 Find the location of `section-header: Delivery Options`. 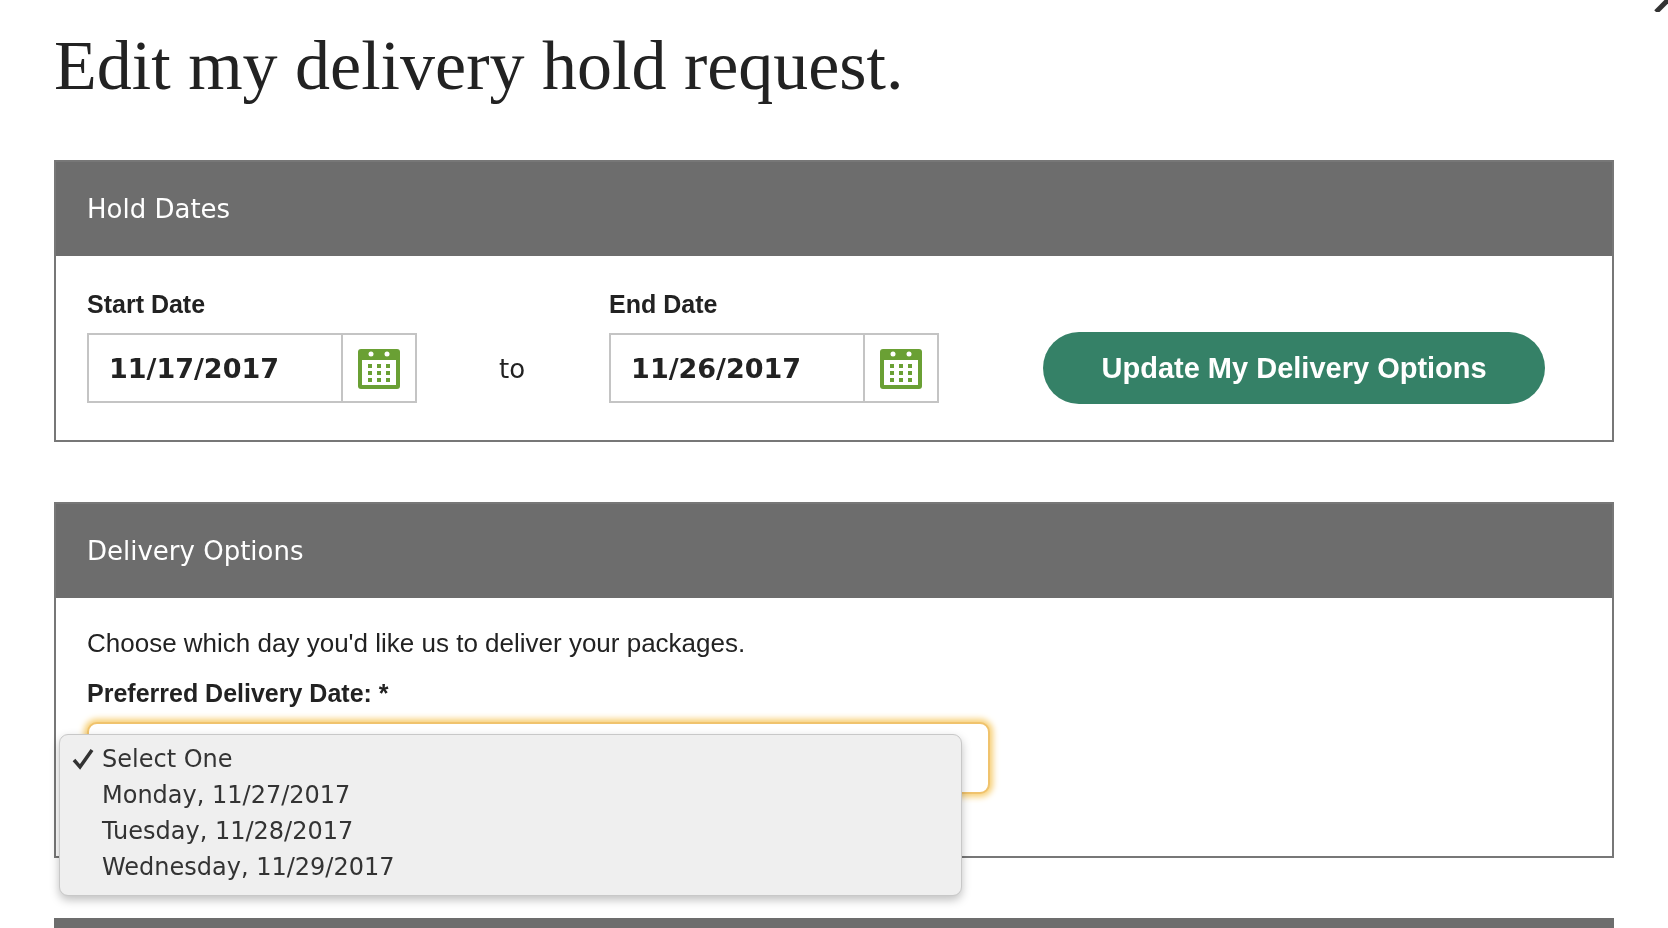

section-header: Delivery Options is located at coordinates (834, 551).